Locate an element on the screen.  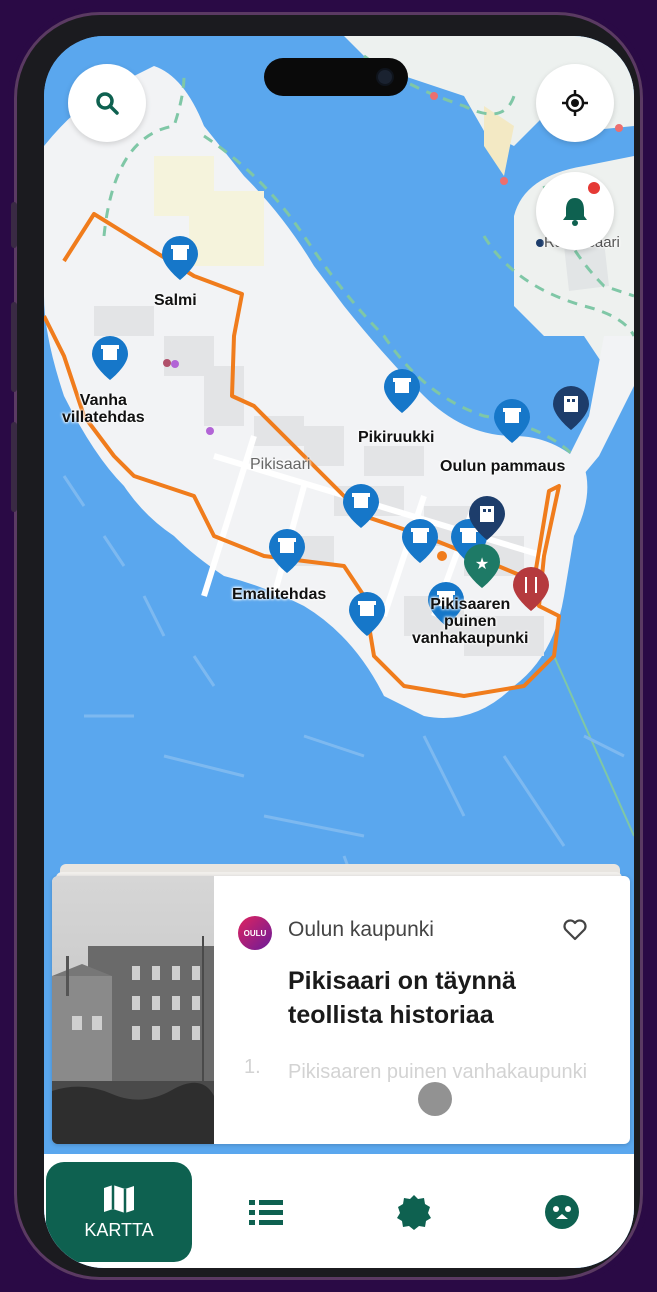
place-label-emali: Emalitehdas is located at coordinates (279, 594).